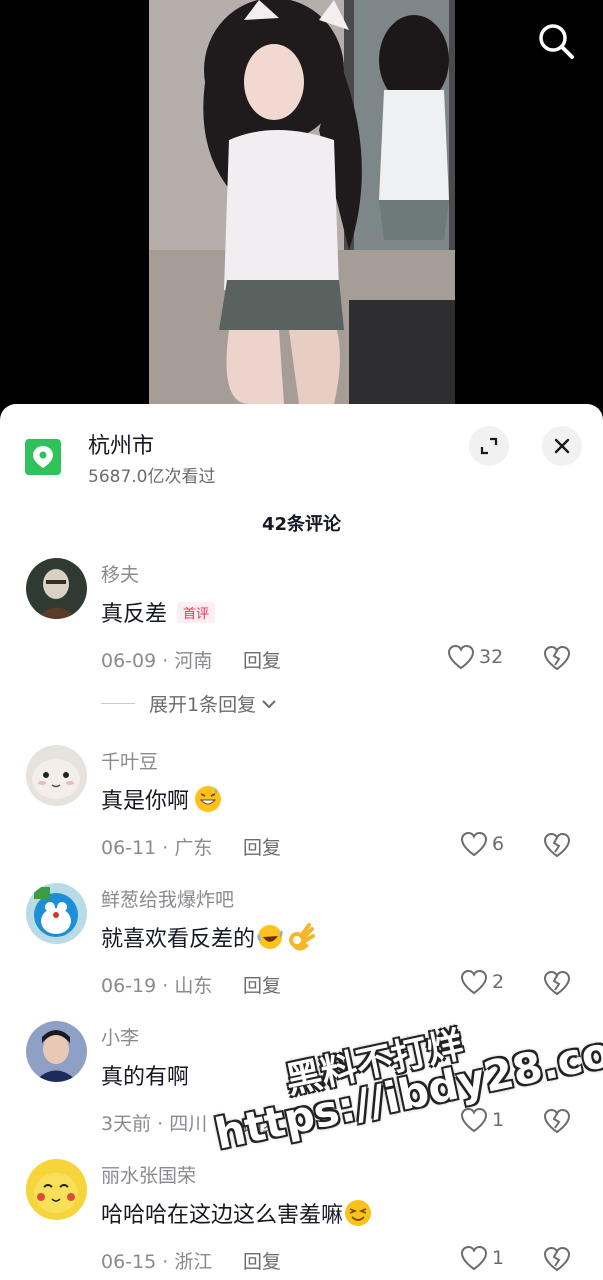 The width and height of the screenshot is (603, 1280). I want to click on location-name: 杭州市, so click(121, 444).